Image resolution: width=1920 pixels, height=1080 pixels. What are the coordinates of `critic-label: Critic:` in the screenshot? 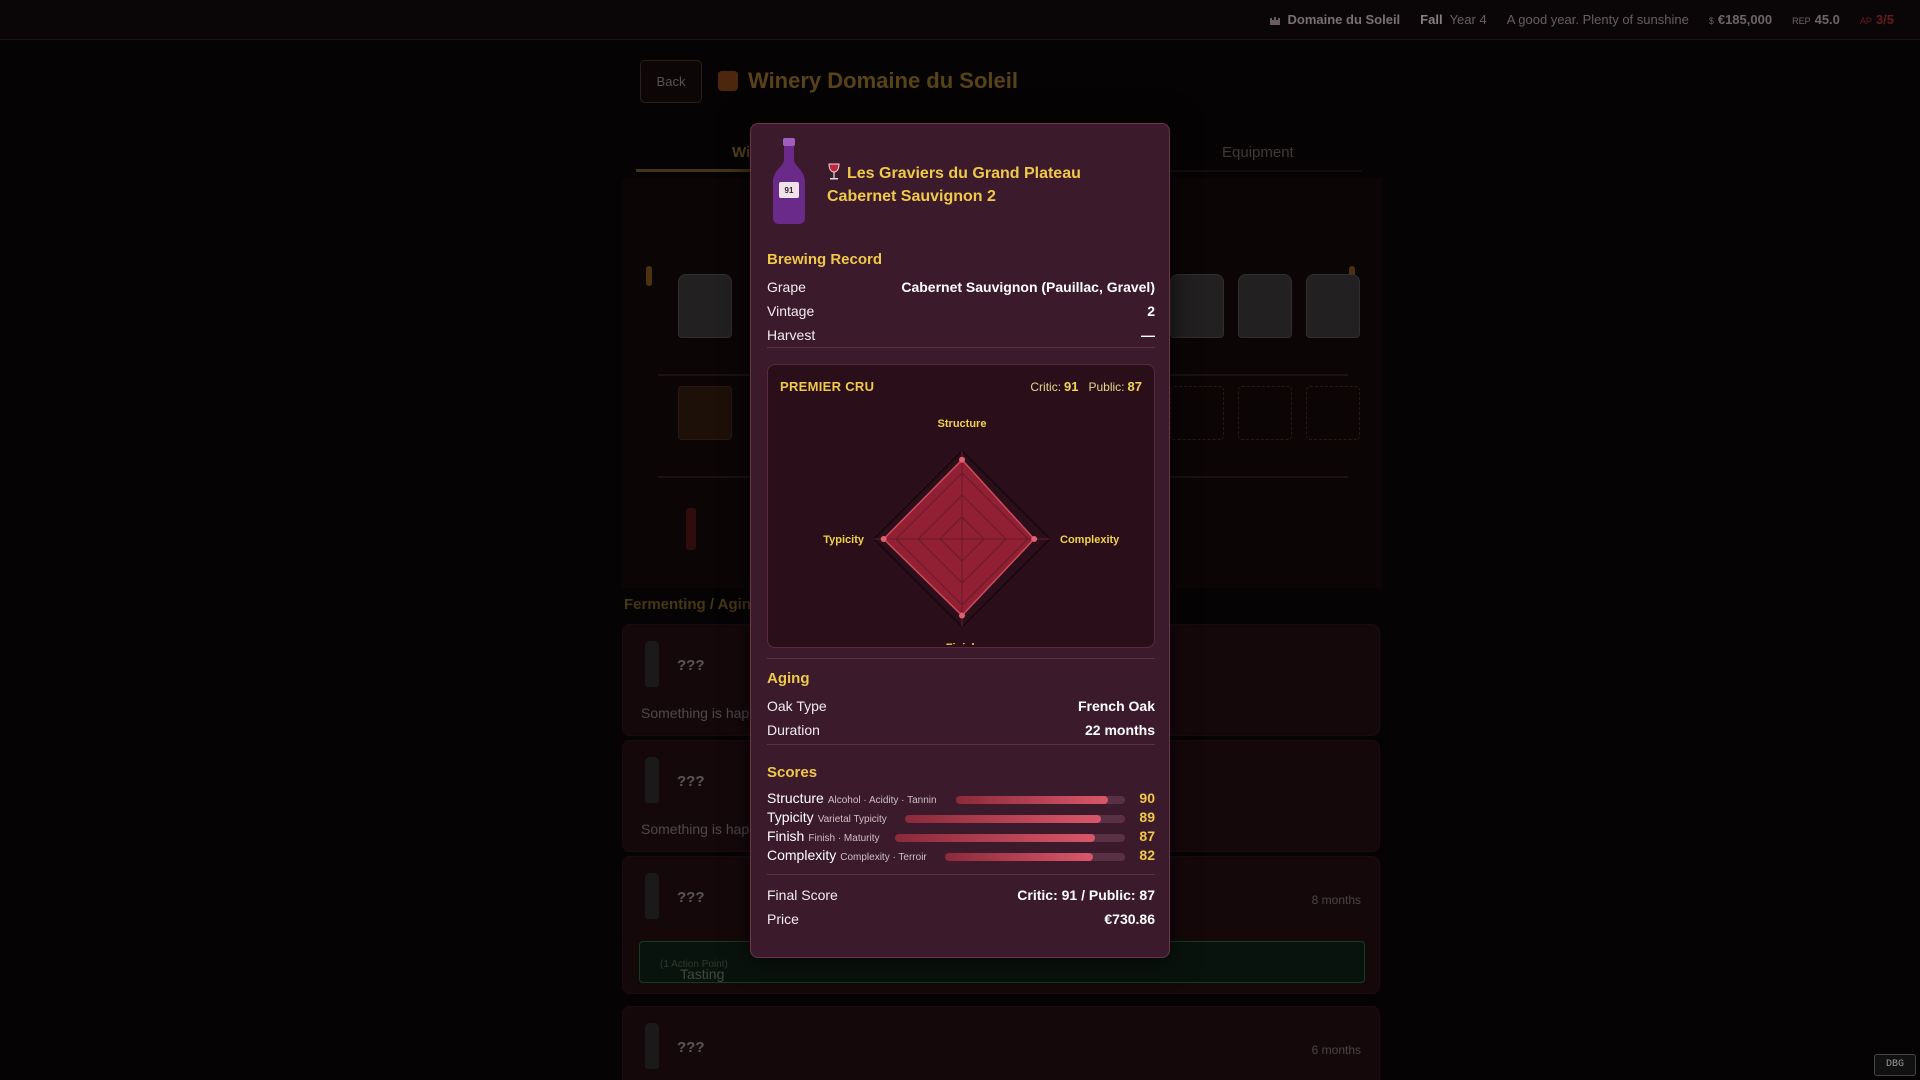 It's located at (1046, 387).